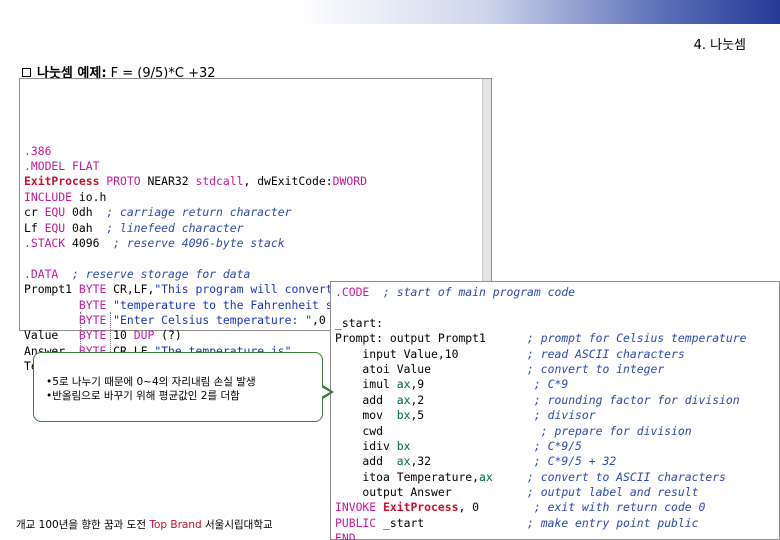 Image resolution: width=780 pixels, height=540 pixels. I want to click on code-line: add ax,2 ; rounding factor for division, so click(557, 400).